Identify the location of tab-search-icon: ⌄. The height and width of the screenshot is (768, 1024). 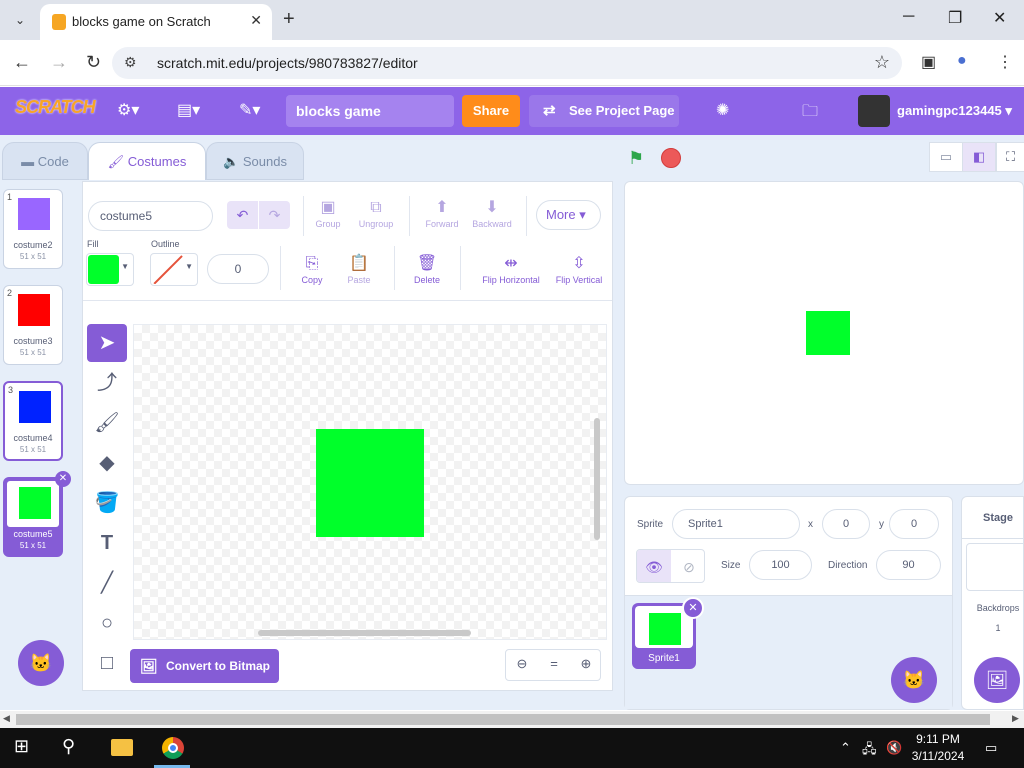
(20, 20).